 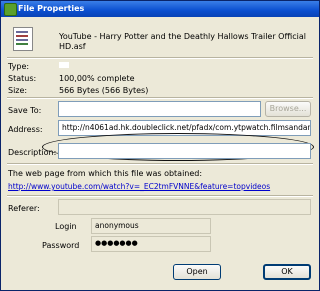 What do you see at coordinates (22, 78) in the screenshot?
I see `status-label: Status:` at bounding box center [22, 78].